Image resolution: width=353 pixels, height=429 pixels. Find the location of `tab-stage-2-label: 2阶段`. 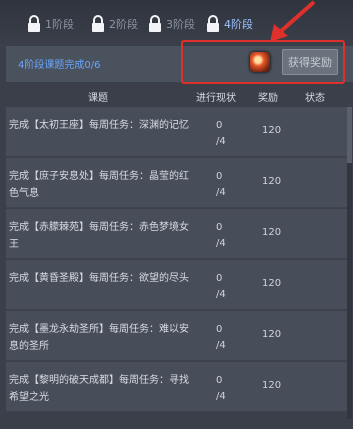

tab-stage-2-label: 2阶段 is located at coordinates (123, 24).